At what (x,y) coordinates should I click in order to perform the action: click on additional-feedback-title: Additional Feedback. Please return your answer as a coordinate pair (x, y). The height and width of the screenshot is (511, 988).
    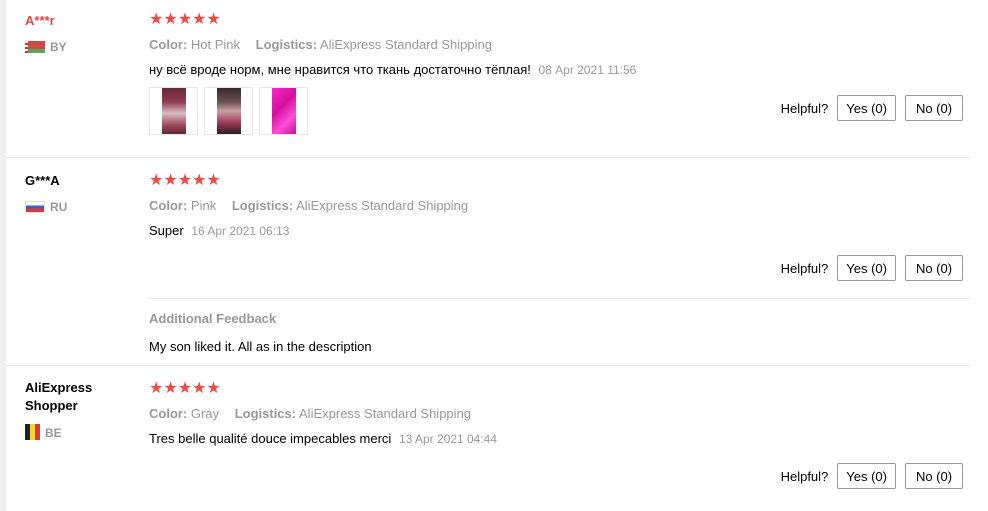
    Looking at the image, I should click on (213, 318).